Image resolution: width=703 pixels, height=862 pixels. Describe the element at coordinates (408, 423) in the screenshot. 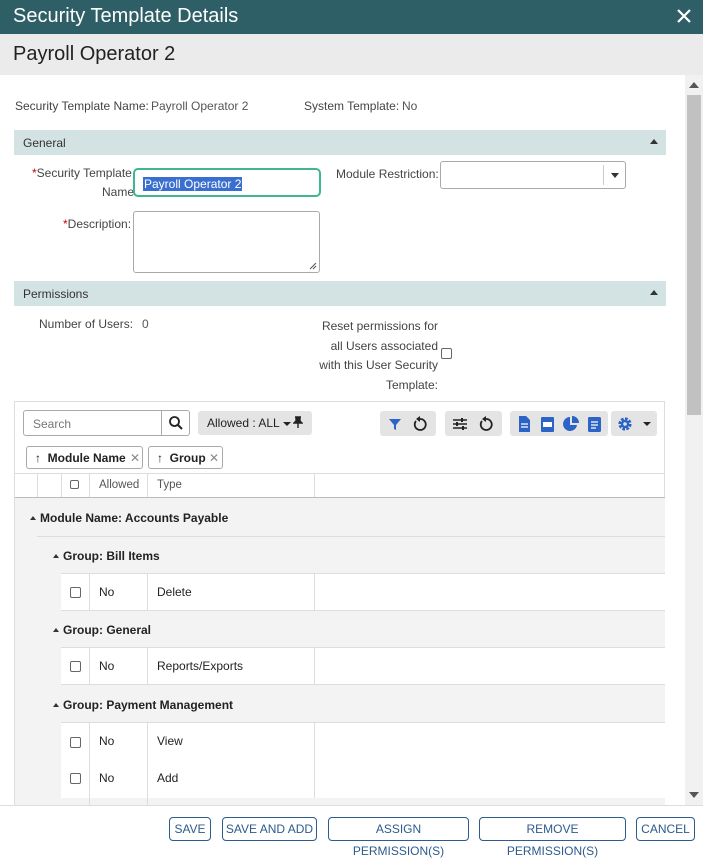

I see `filter-toolbar-group` at that location.